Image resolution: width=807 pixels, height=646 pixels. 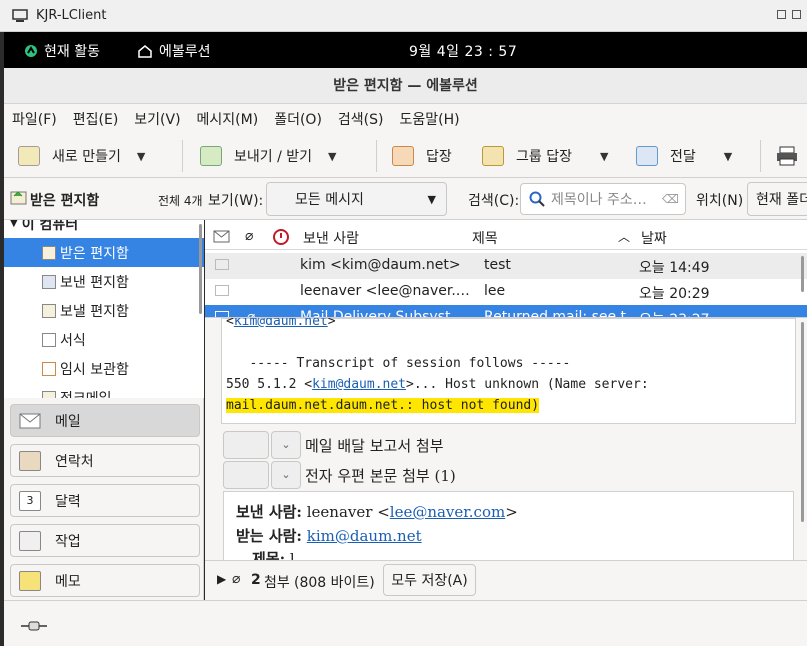 I want to click on send-receive-button: 보내기 / 받기 ▼, so click(x=268, y=156).